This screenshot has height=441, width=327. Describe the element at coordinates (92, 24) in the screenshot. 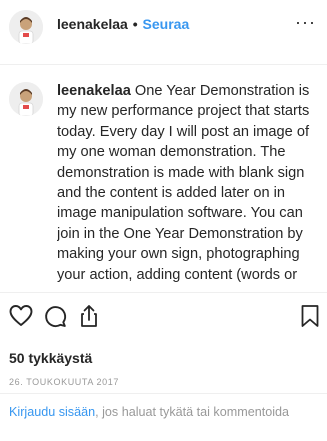

I see `username-link: leenakelaa` at that location.